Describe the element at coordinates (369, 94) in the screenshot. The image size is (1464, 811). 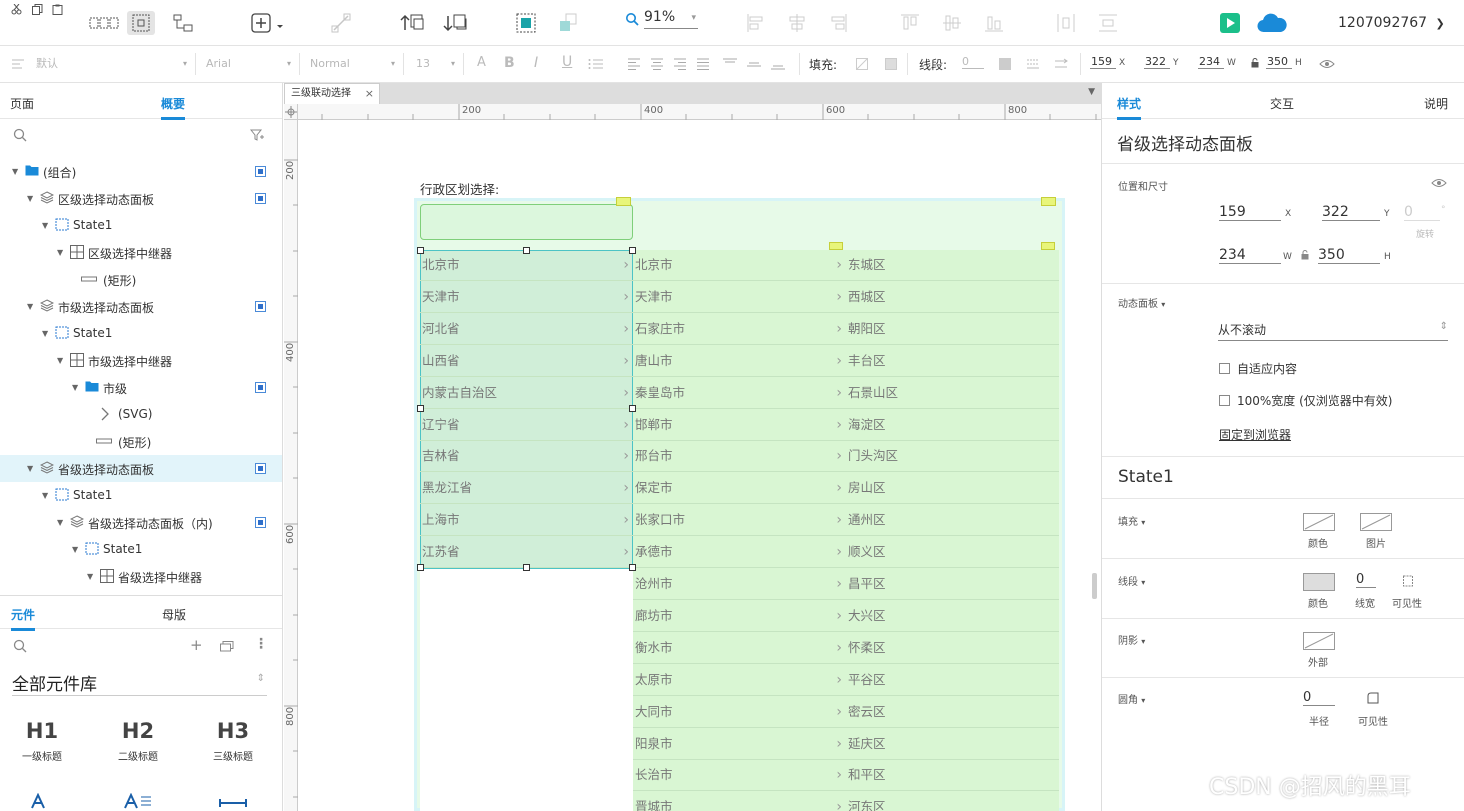
I see `close-icon: ×` at that location.